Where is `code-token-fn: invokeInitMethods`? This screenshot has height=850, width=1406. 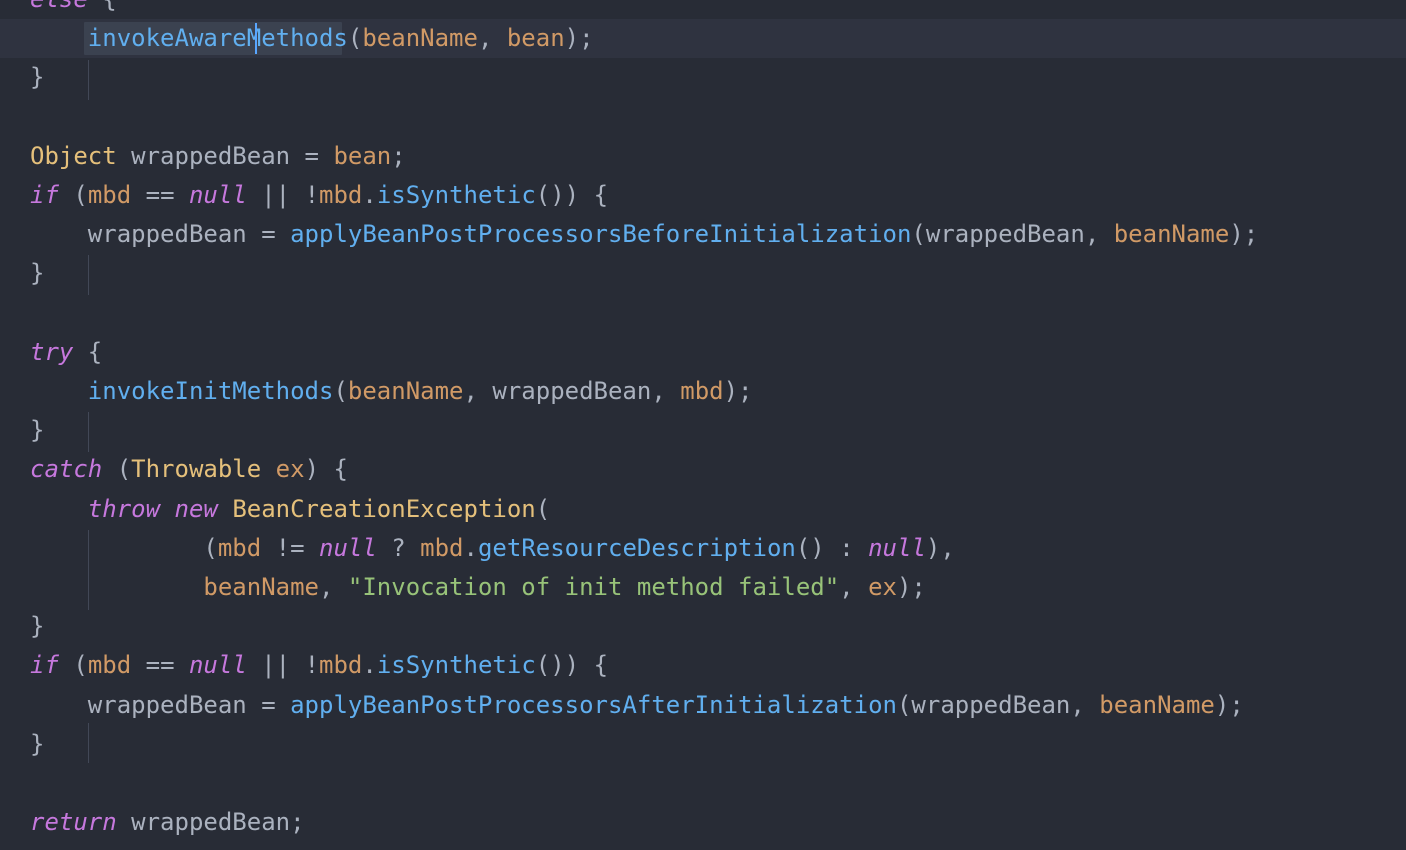
code-token-fn: invokeInitMethods is located at coordinates (210, 391).